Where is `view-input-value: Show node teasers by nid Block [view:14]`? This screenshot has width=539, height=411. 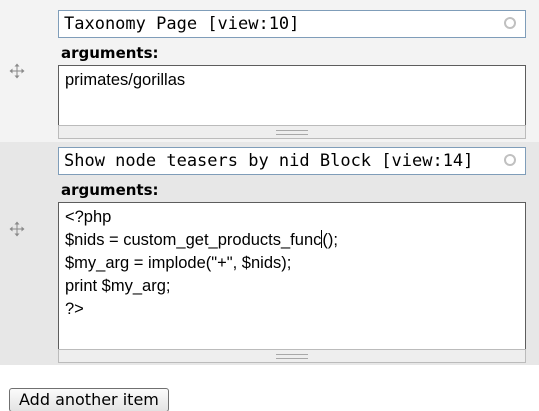 view-input-value: Show node teasers by nid Block [view:14] is located at coordinates (269, 161).